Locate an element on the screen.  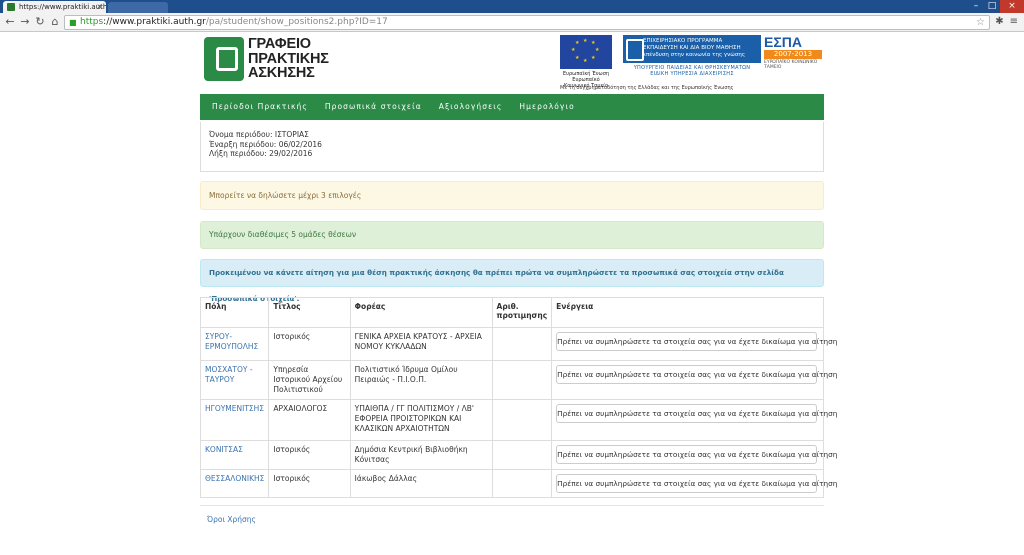
site-logo: ΓΡΑΦΕΙΟ ΠΡΑΚΤΙΚΗΣ ΑΣΚΗΣΗΣ is located at coordinates (266, 58).